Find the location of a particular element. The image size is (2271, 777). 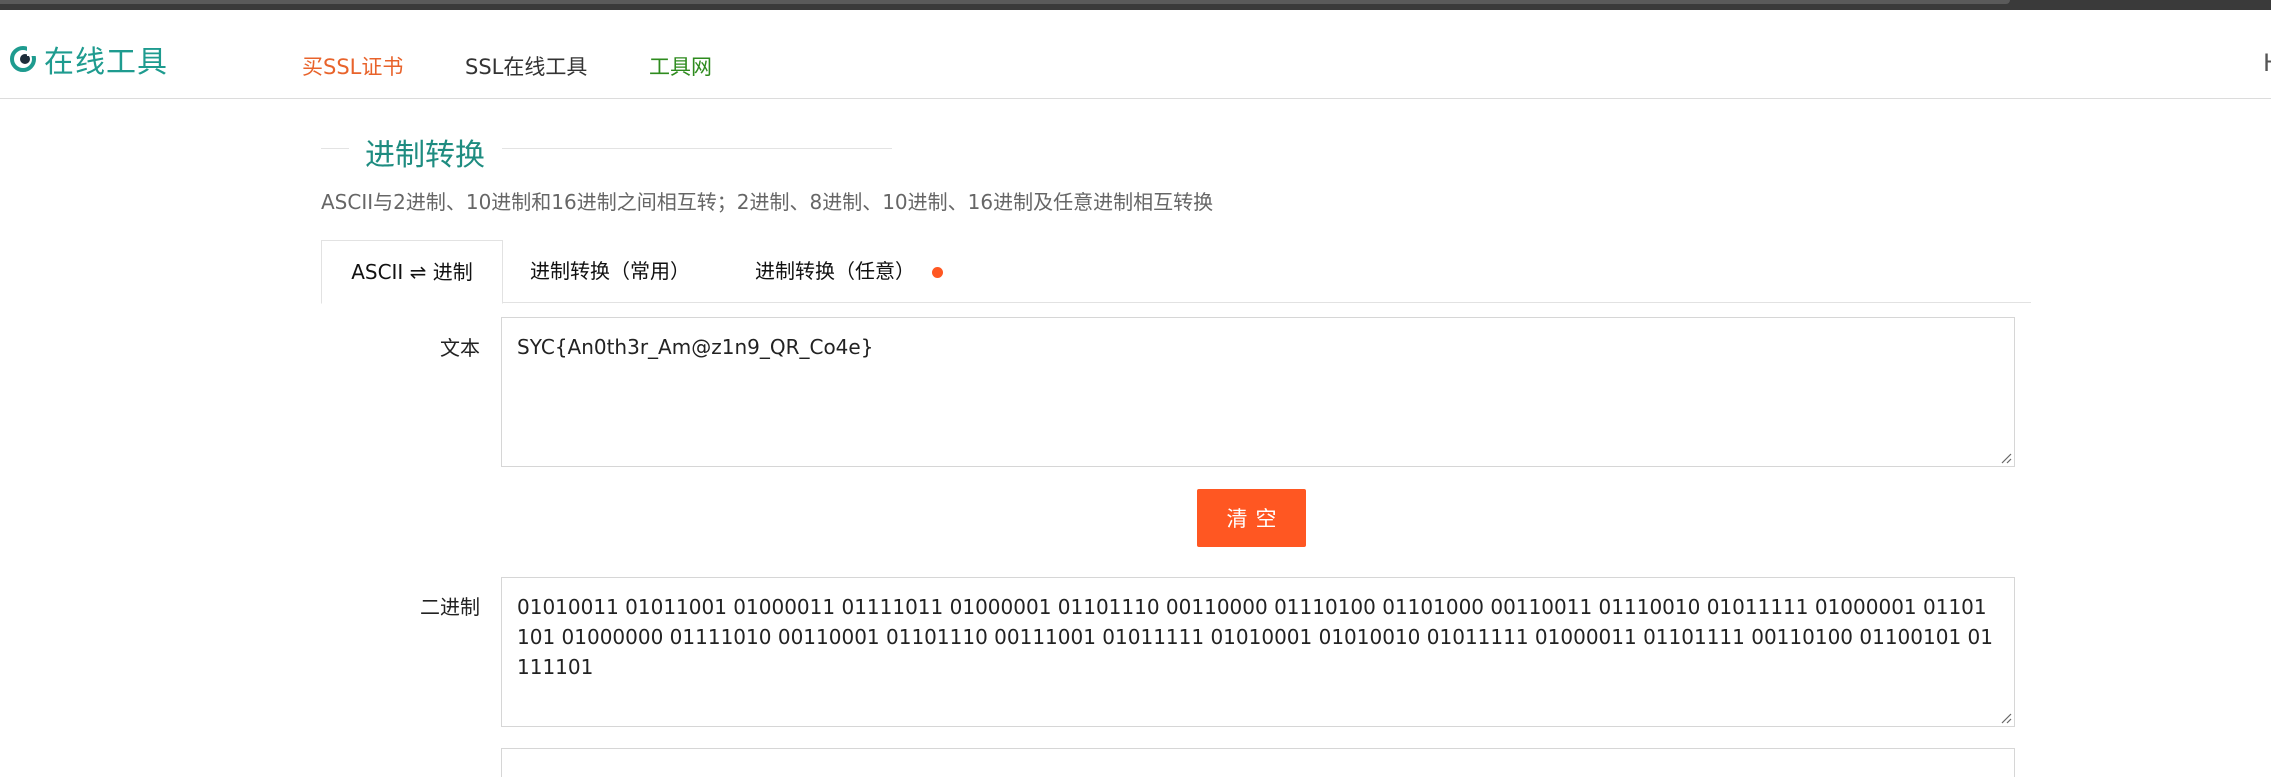

page-title: 进制转换 is located at coordinates (425, 155).